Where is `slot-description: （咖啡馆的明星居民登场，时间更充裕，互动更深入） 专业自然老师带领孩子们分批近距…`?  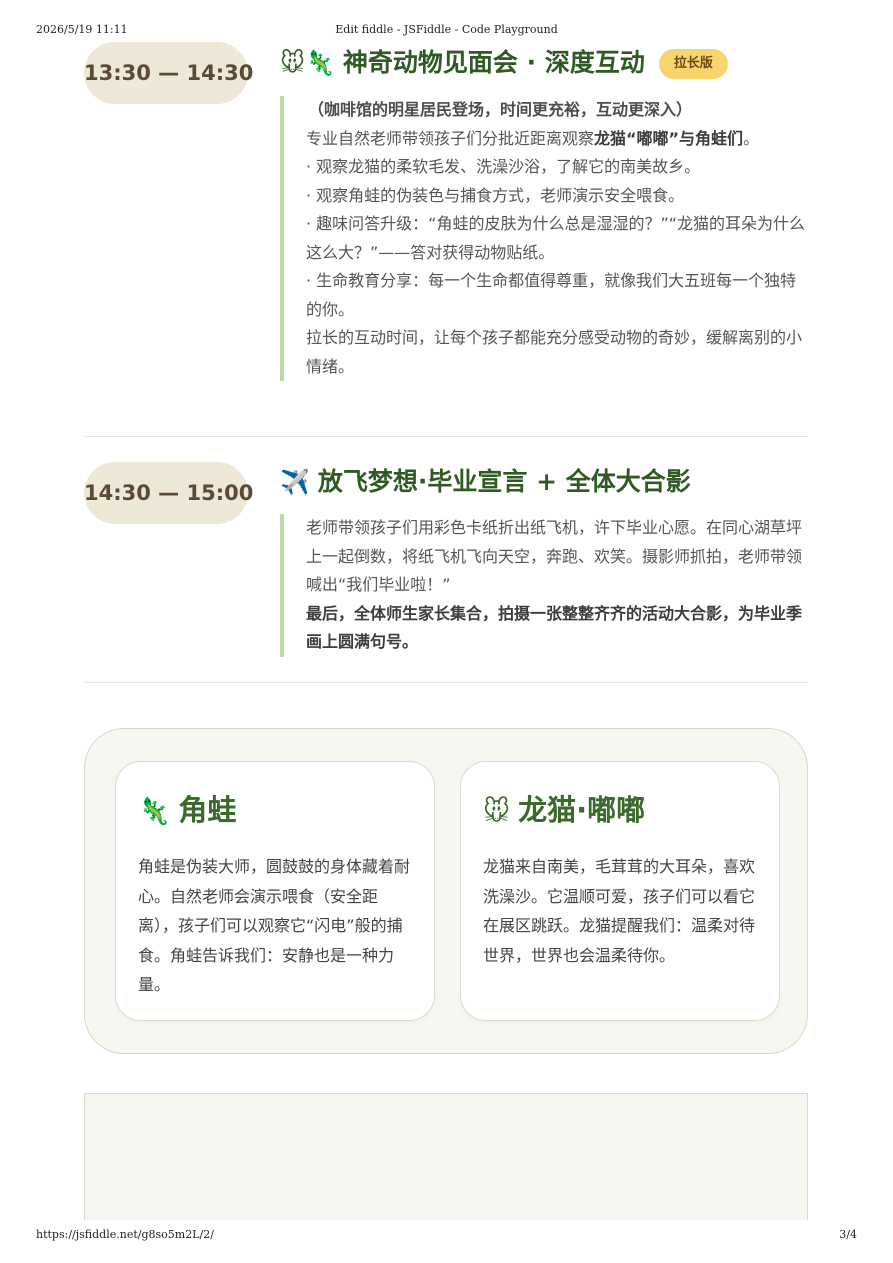 slot-description: （咖啡馆的明星居民登场，时间更充裕，互动更深入） 专业自然老师带领孩子们分批近距… is located at coordinates (544, 238).